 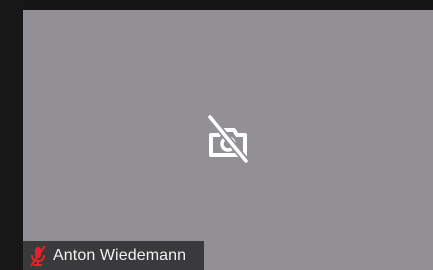 What do you see at coordinates (216, 5) in the screenshot?
I see `top-edge` at bounding box center [216, 5].